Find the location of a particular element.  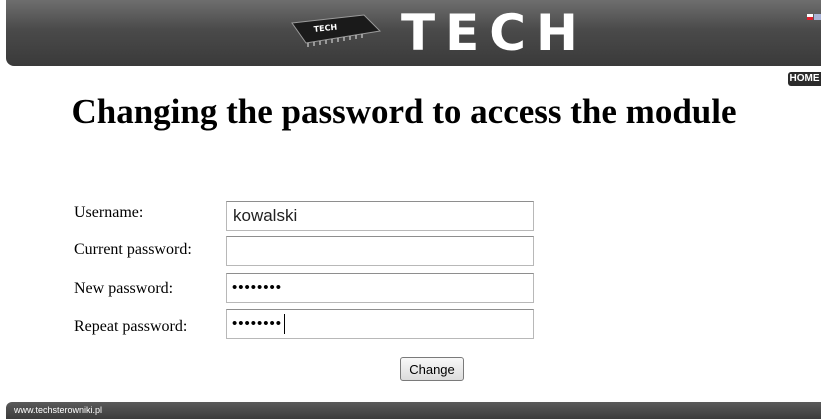

new-password-label: New password: is located at coordinates (124, 288).